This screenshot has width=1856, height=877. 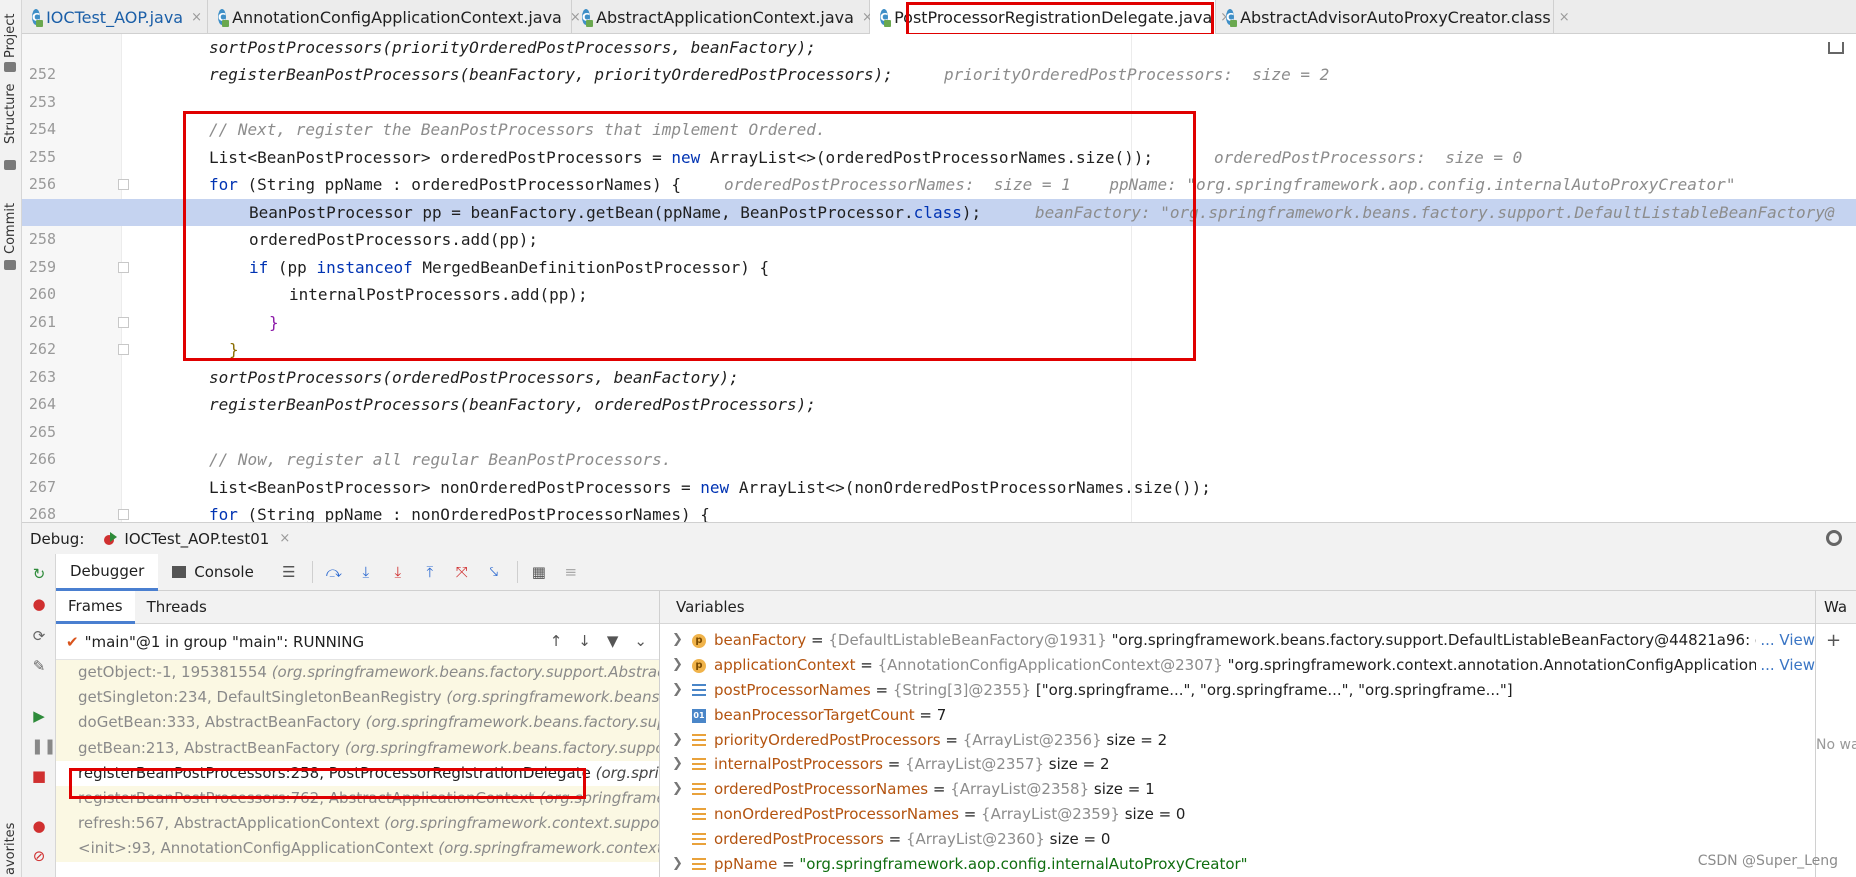 I want to click on resume-icon: ▶, so click(x=39, y=716).